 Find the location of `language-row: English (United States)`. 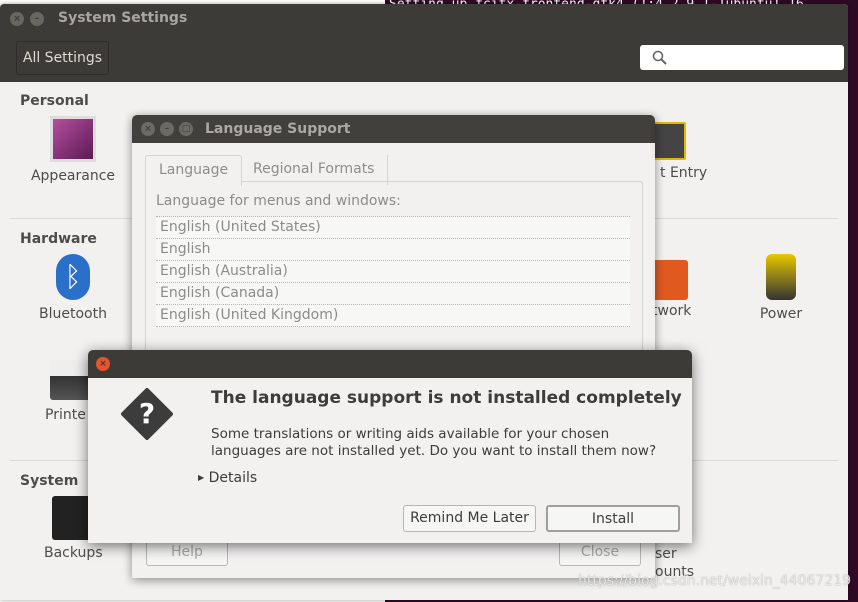

language-row: English (United States) is located at coordinates (393, 228).